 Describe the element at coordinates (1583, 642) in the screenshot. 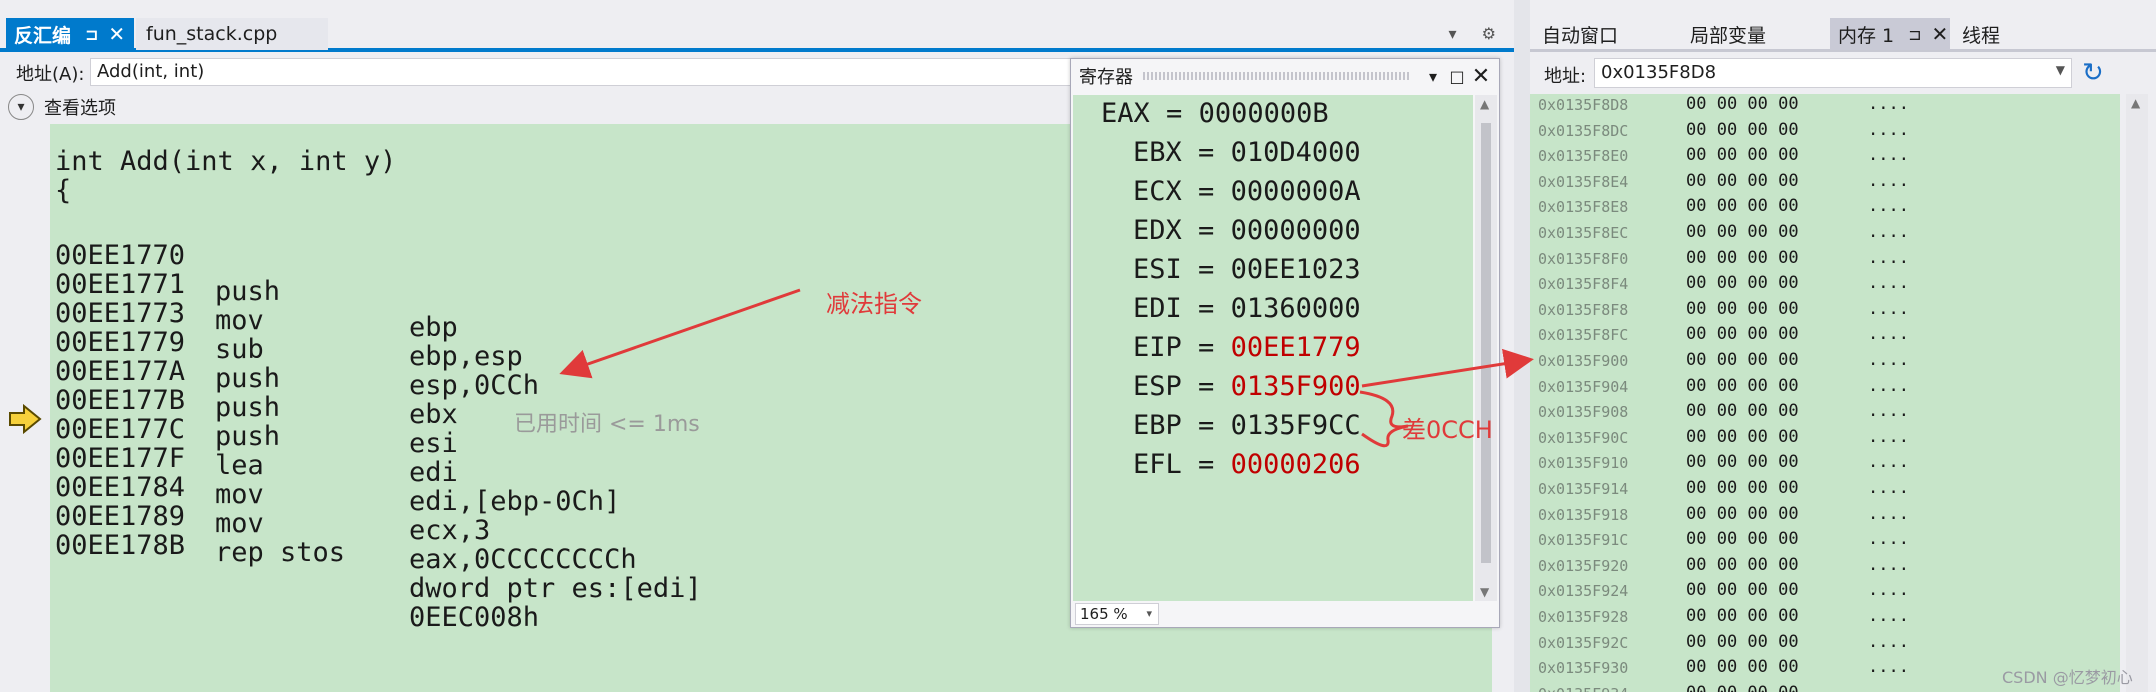

I see `memory-row-address: 0x0135F92C` at that location.